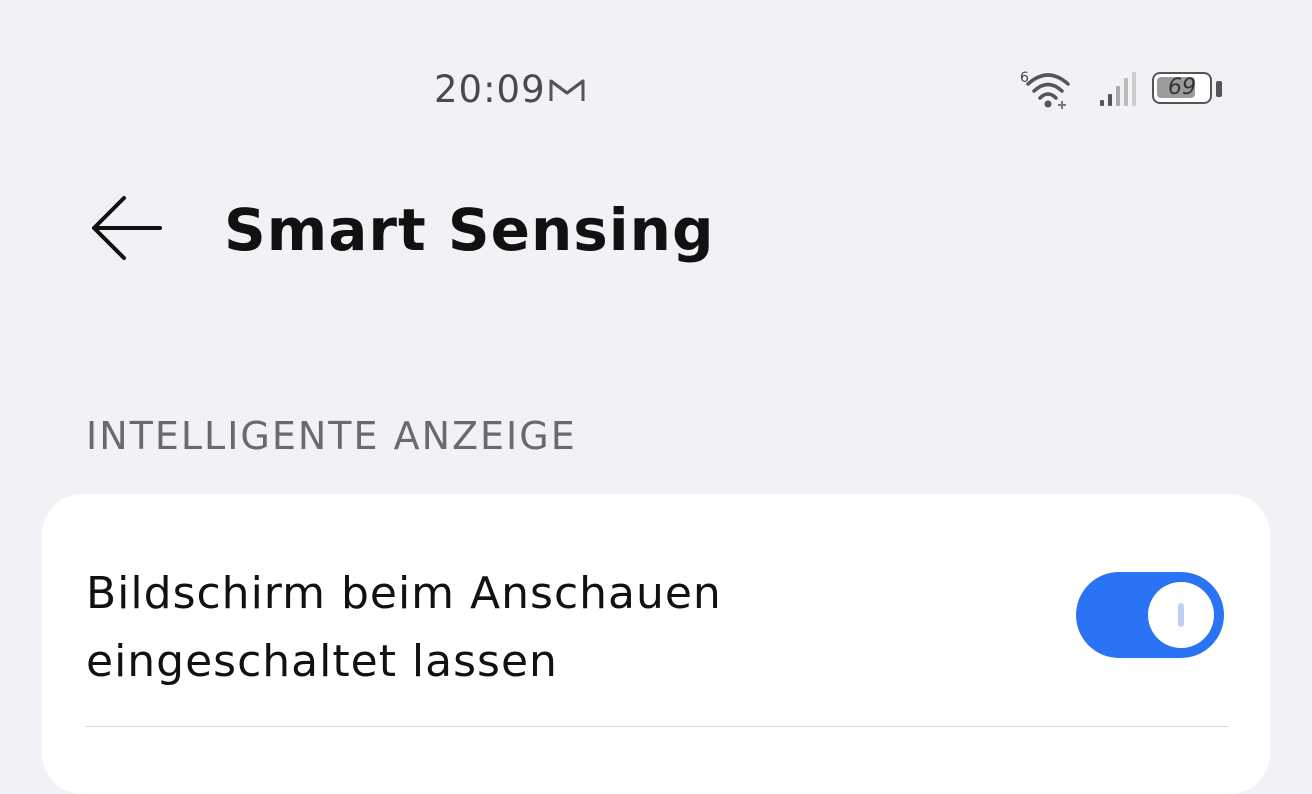 The height and width of the screenshot is (794, 1312). I want to click on keep-screen-on-toggle, so click(1150, 615).